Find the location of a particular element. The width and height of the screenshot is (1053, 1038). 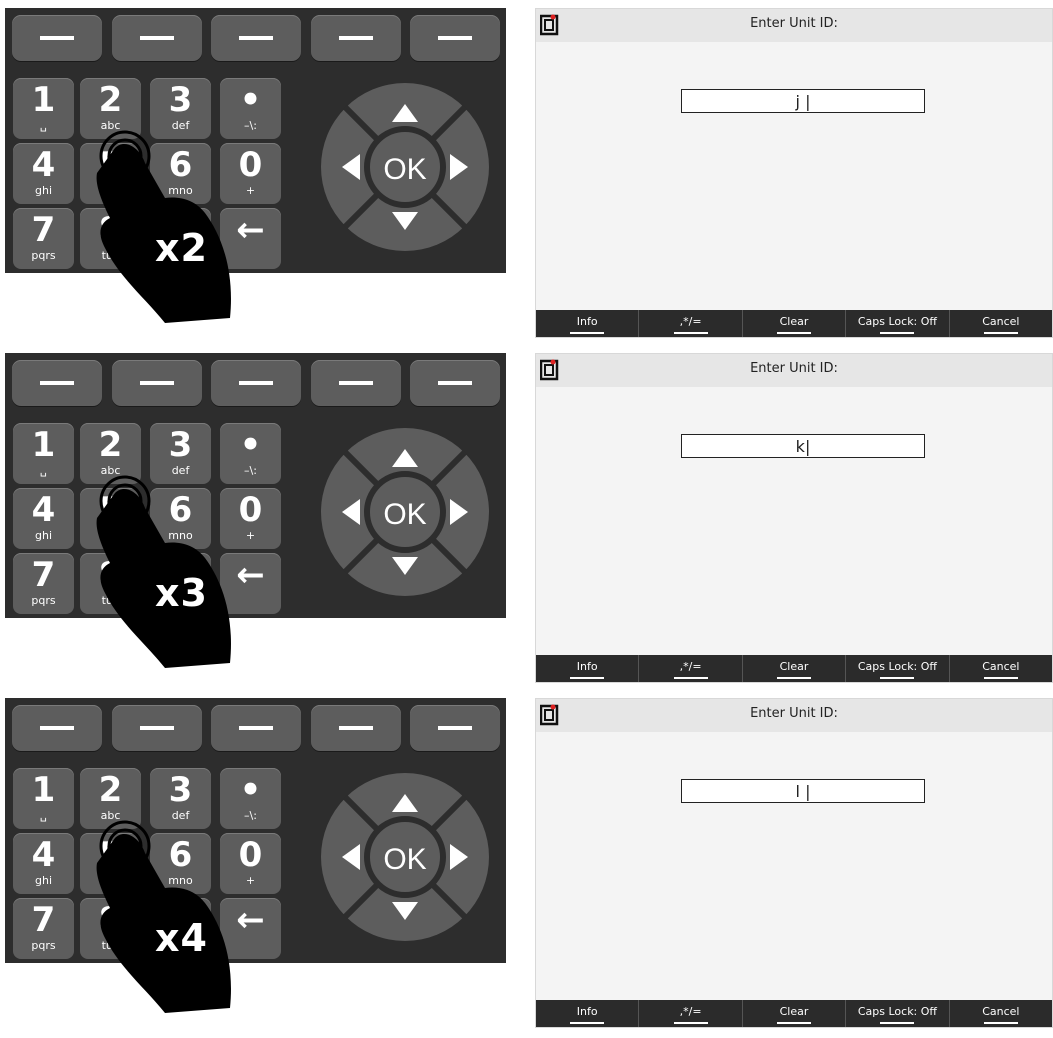

unit-id-value: k| is located at coordinates (803, 446).